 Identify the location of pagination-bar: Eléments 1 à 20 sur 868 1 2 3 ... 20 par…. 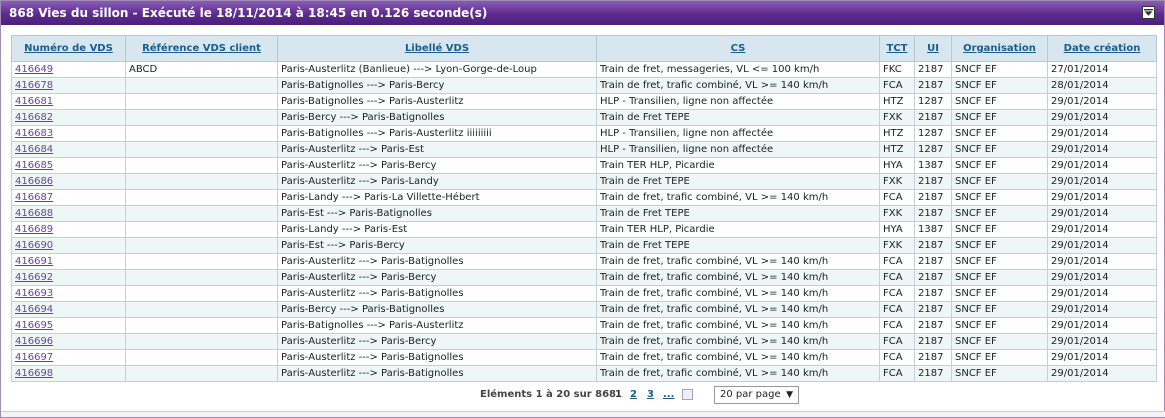
(583, 396).